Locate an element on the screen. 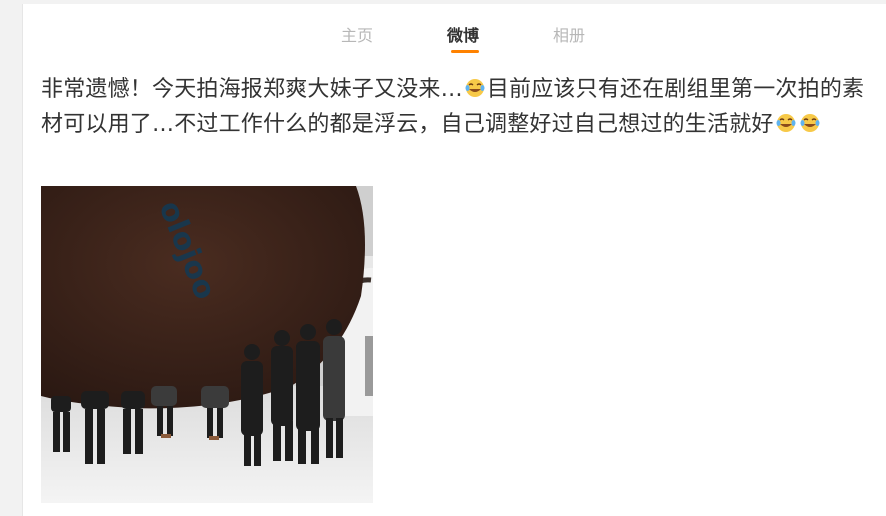 The height and width of the screenshot is (516, 886). tab-album: 相册 is located at coordinates (569, 34).